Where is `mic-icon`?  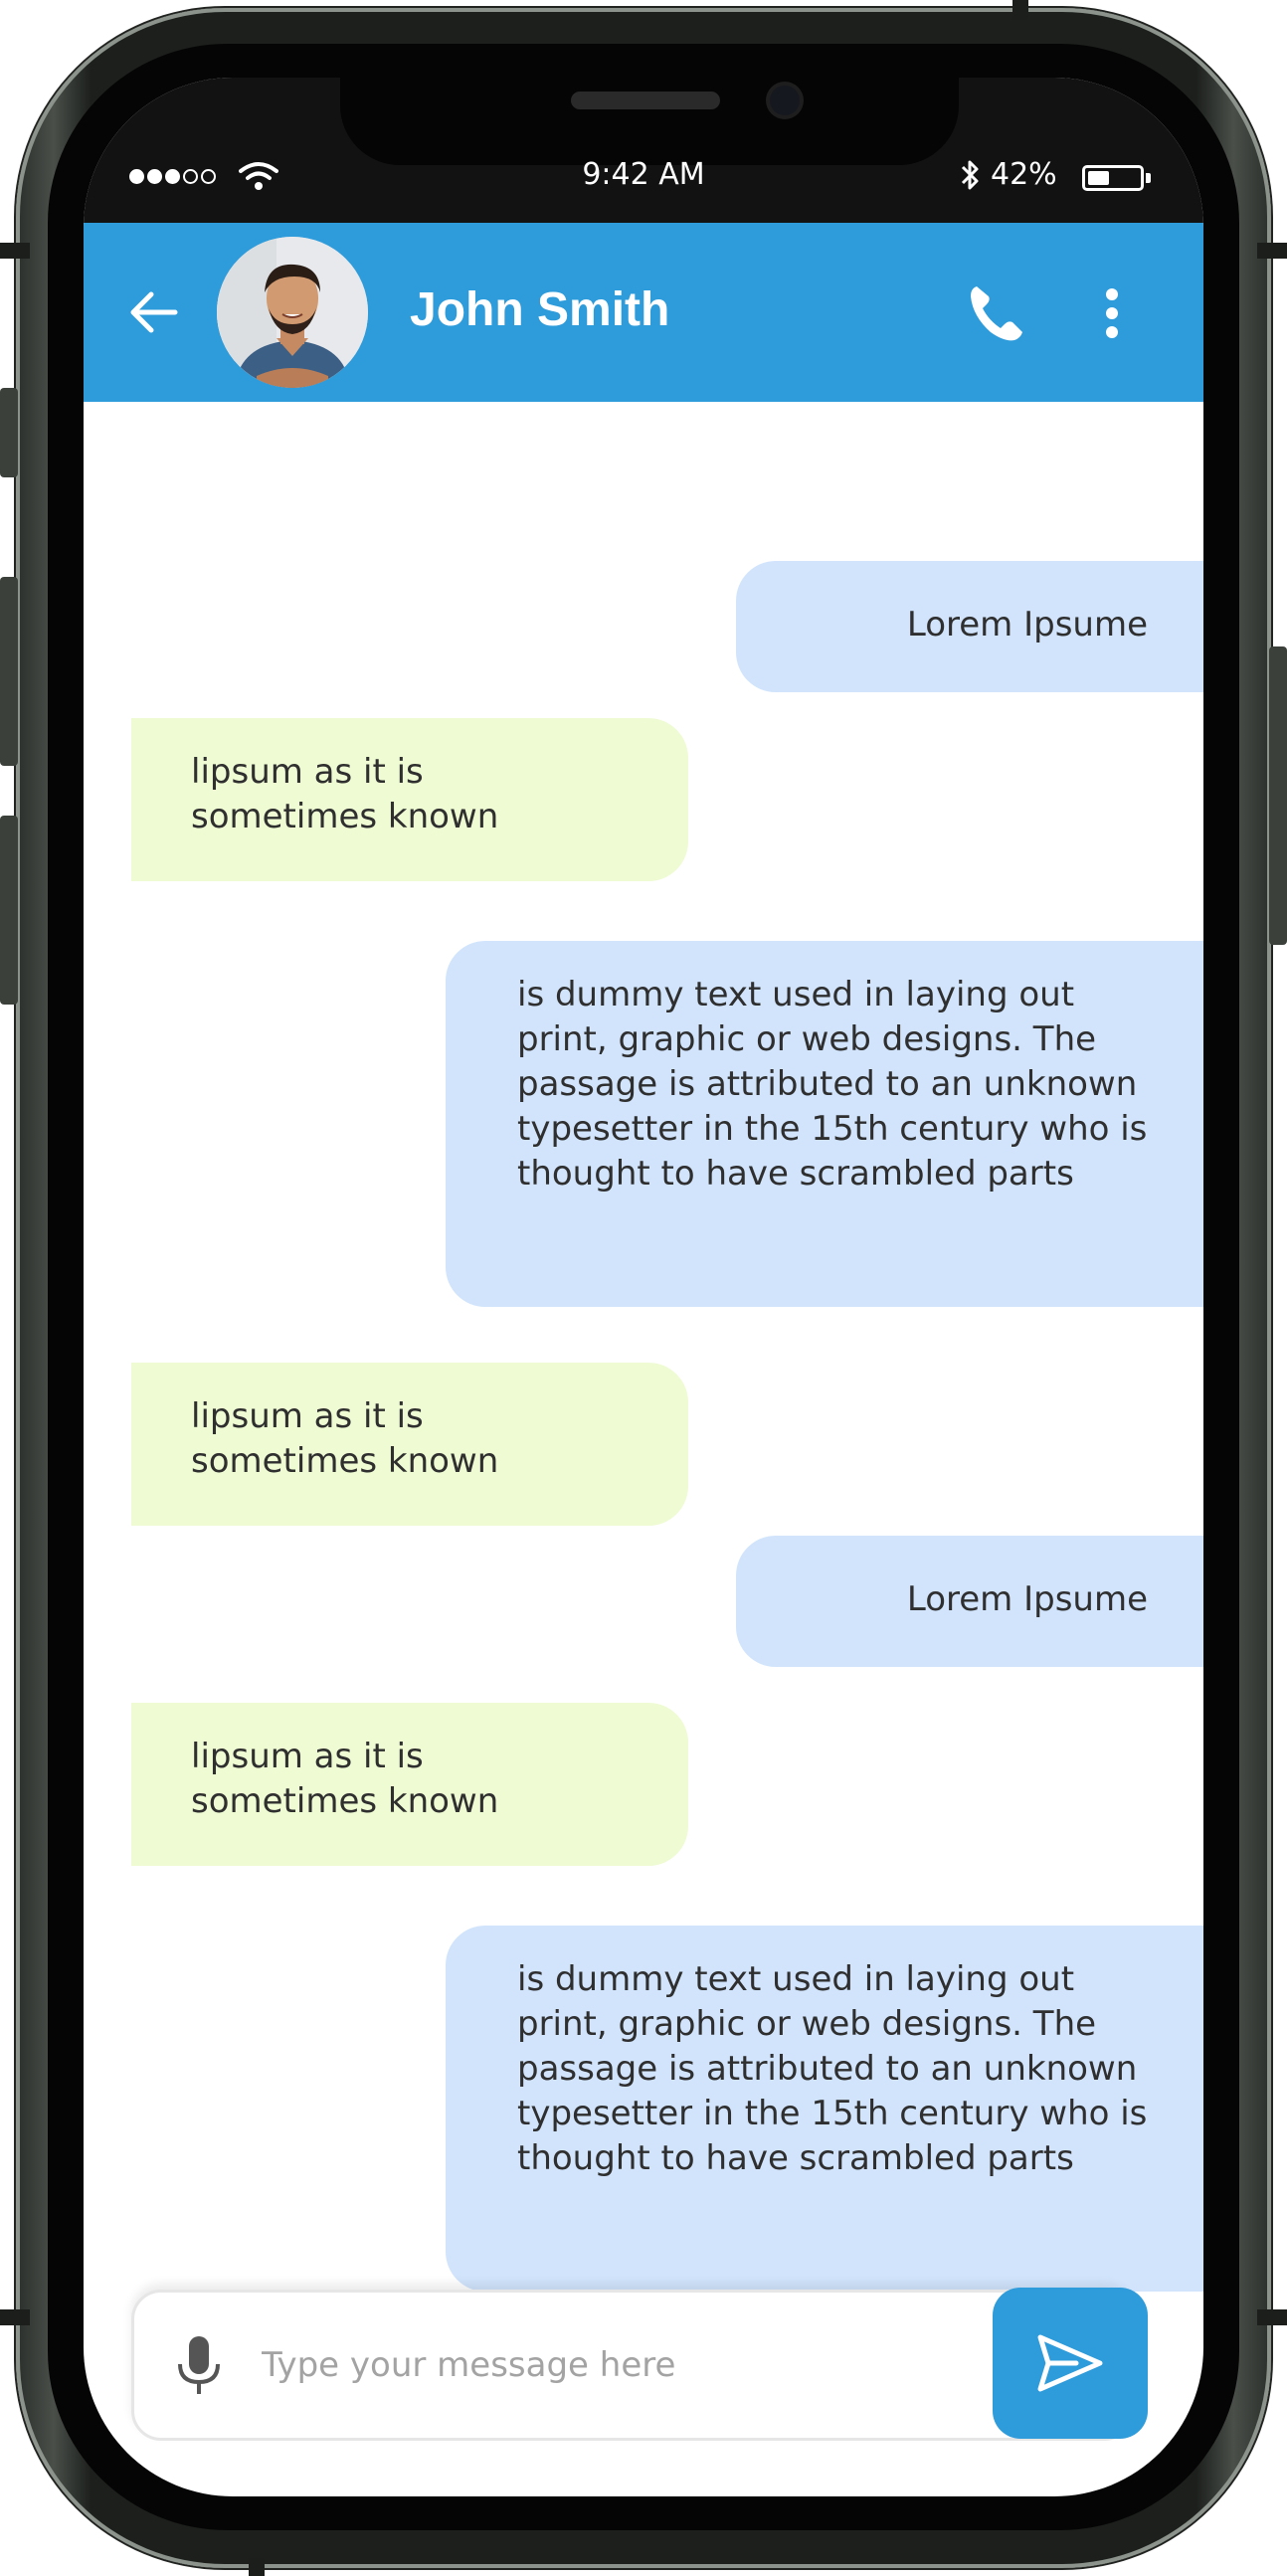
mic-icon is located at coordinates (199, 2366).